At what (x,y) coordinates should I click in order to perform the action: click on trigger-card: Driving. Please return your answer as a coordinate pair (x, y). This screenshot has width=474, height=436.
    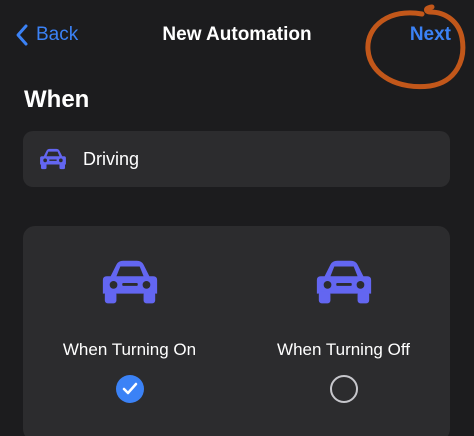
    Looking at the image, I should click on (236, 159).